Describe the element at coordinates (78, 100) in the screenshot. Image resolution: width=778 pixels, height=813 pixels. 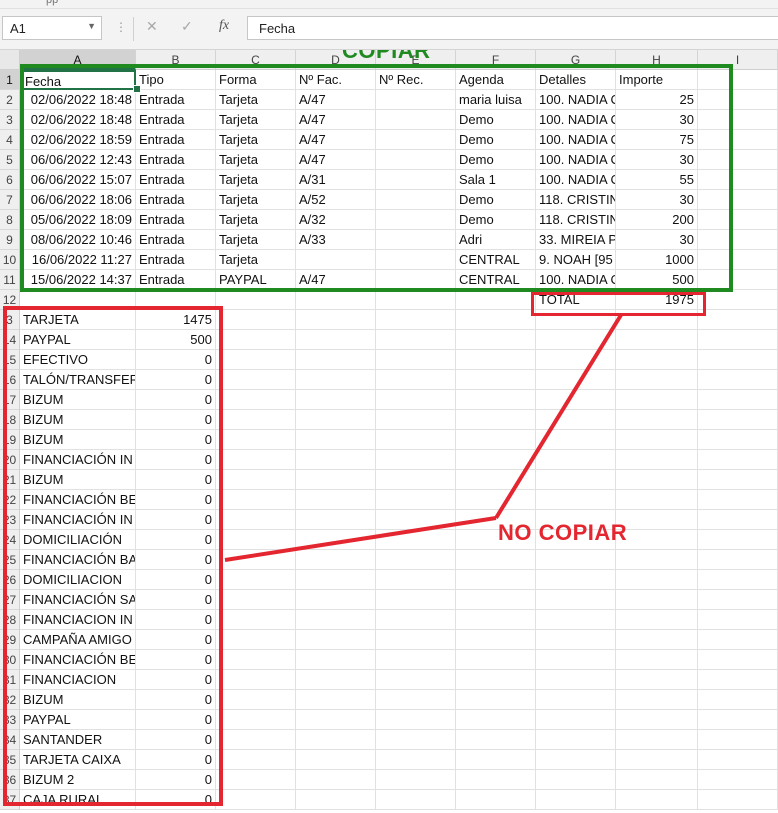
I see `data-cell: 02/06/2022 18:48` at that location.